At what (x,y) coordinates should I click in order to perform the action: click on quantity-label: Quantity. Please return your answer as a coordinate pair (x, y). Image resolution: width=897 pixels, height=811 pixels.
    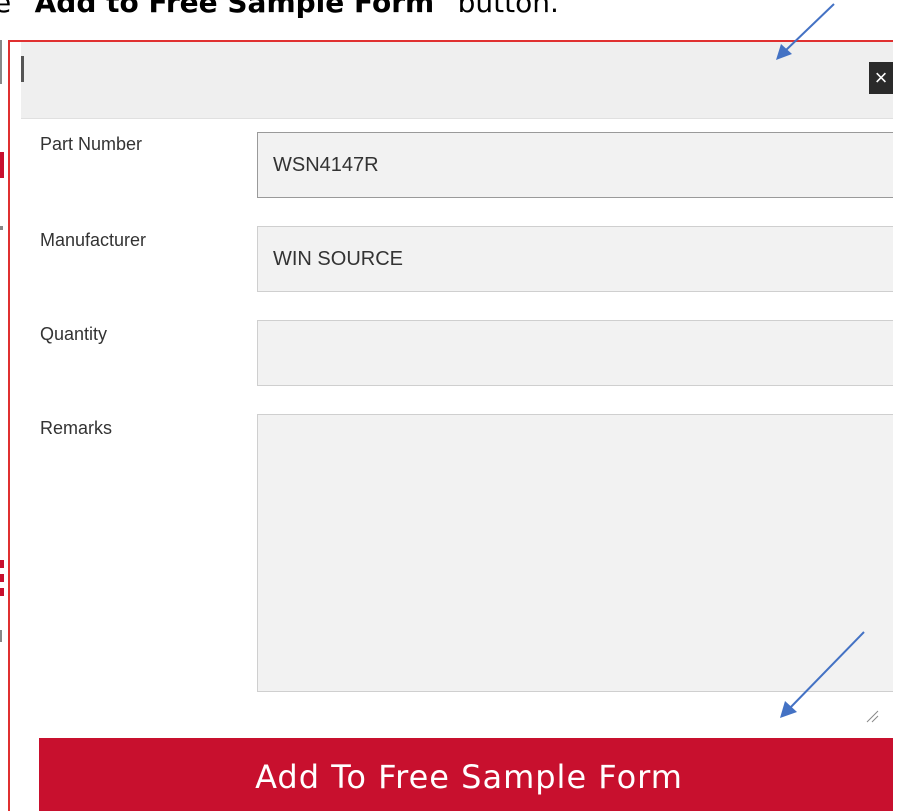
    Looking at the image, I should click on (74, 334).